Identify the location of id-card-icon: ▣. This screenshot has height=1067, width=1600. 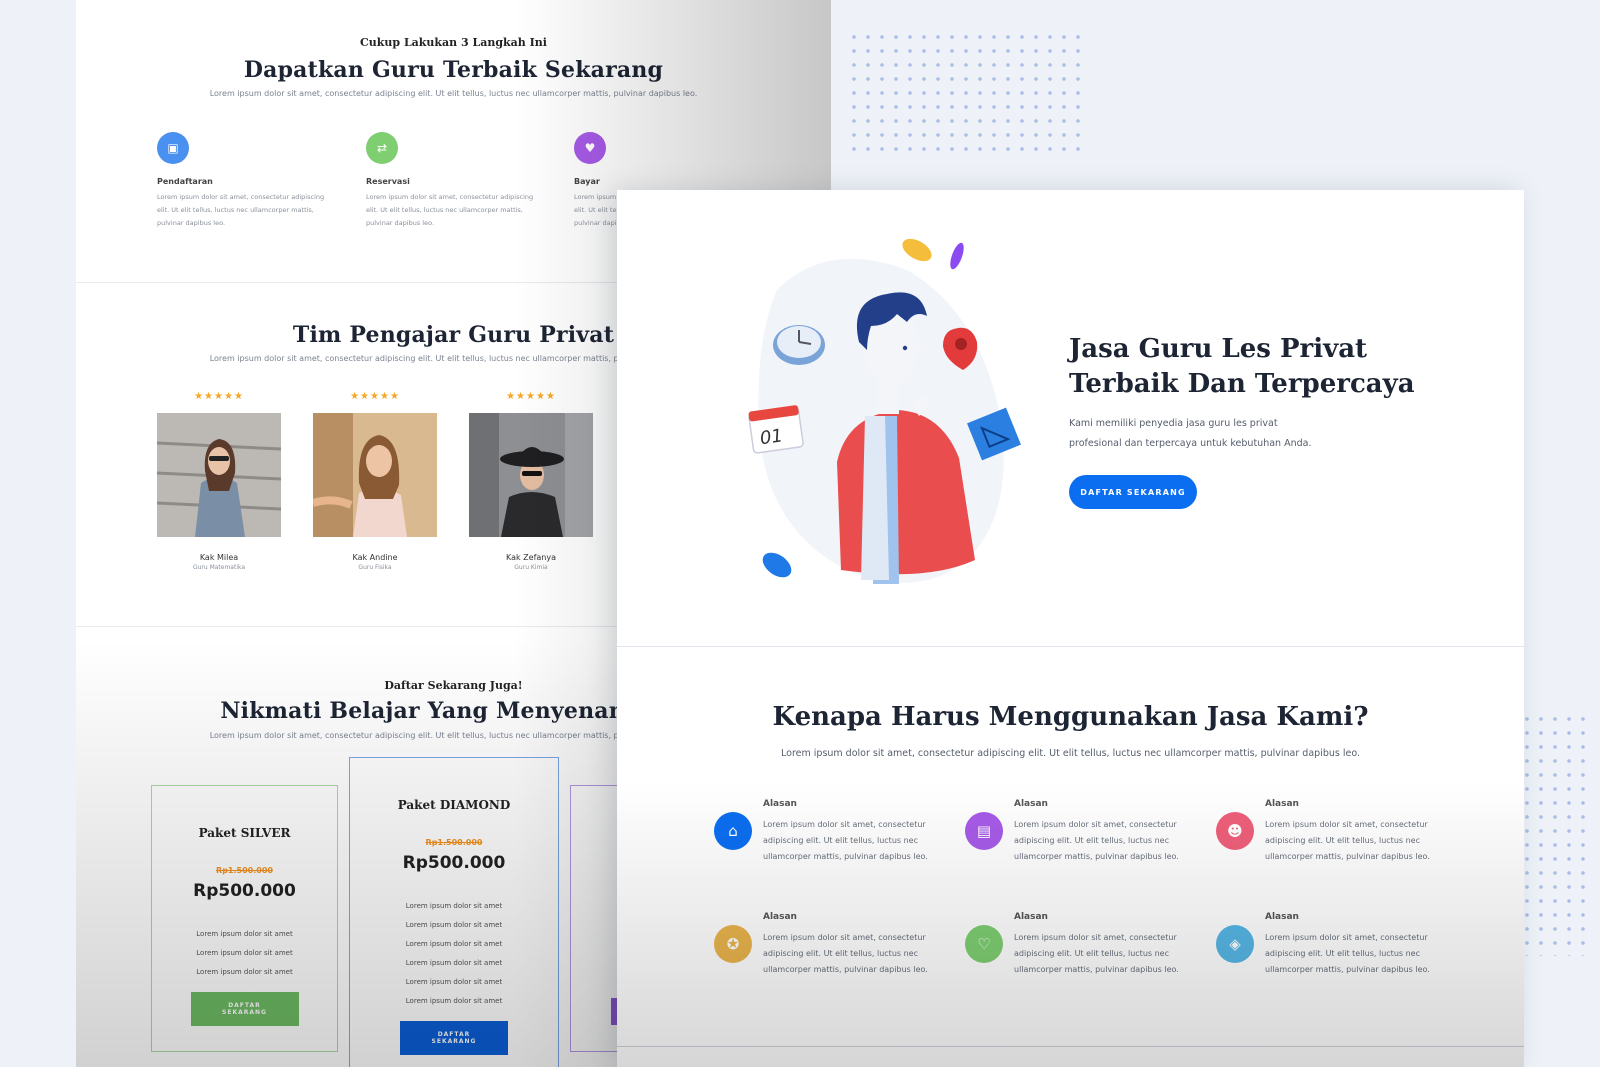
(173, 148).